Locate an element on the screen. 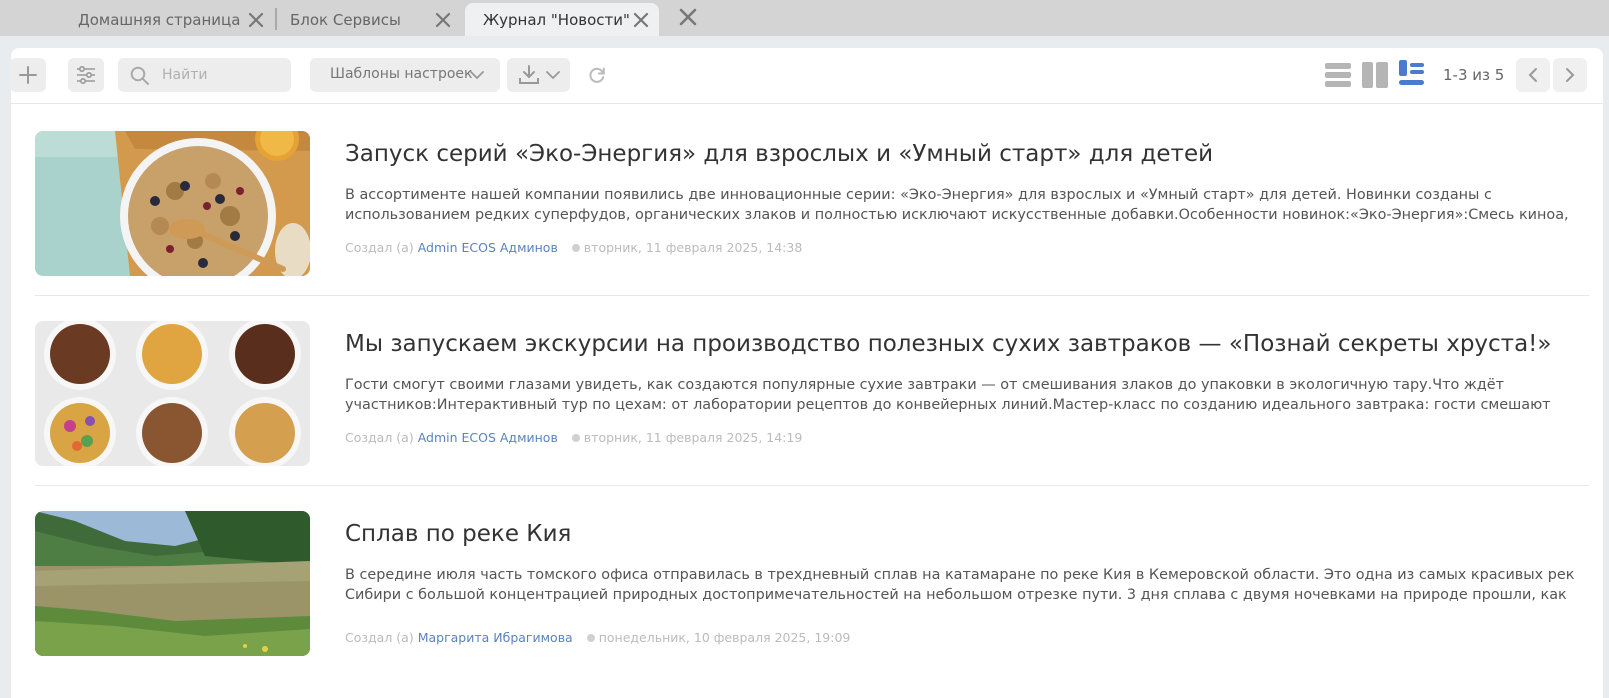  news-image-river is located at coordinates (172, 583).